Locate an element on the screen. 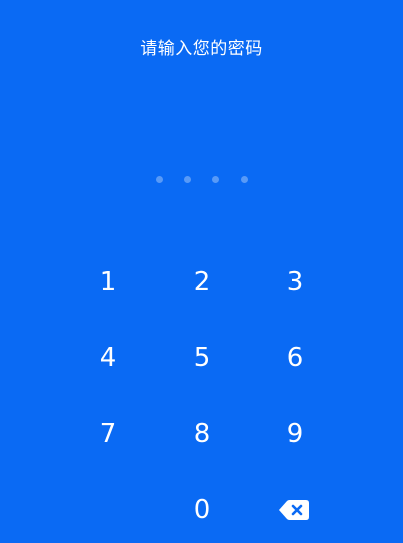 The height and width of the screenshot is (543, 403). key-1: 1 is located at coordinates (108, 282).